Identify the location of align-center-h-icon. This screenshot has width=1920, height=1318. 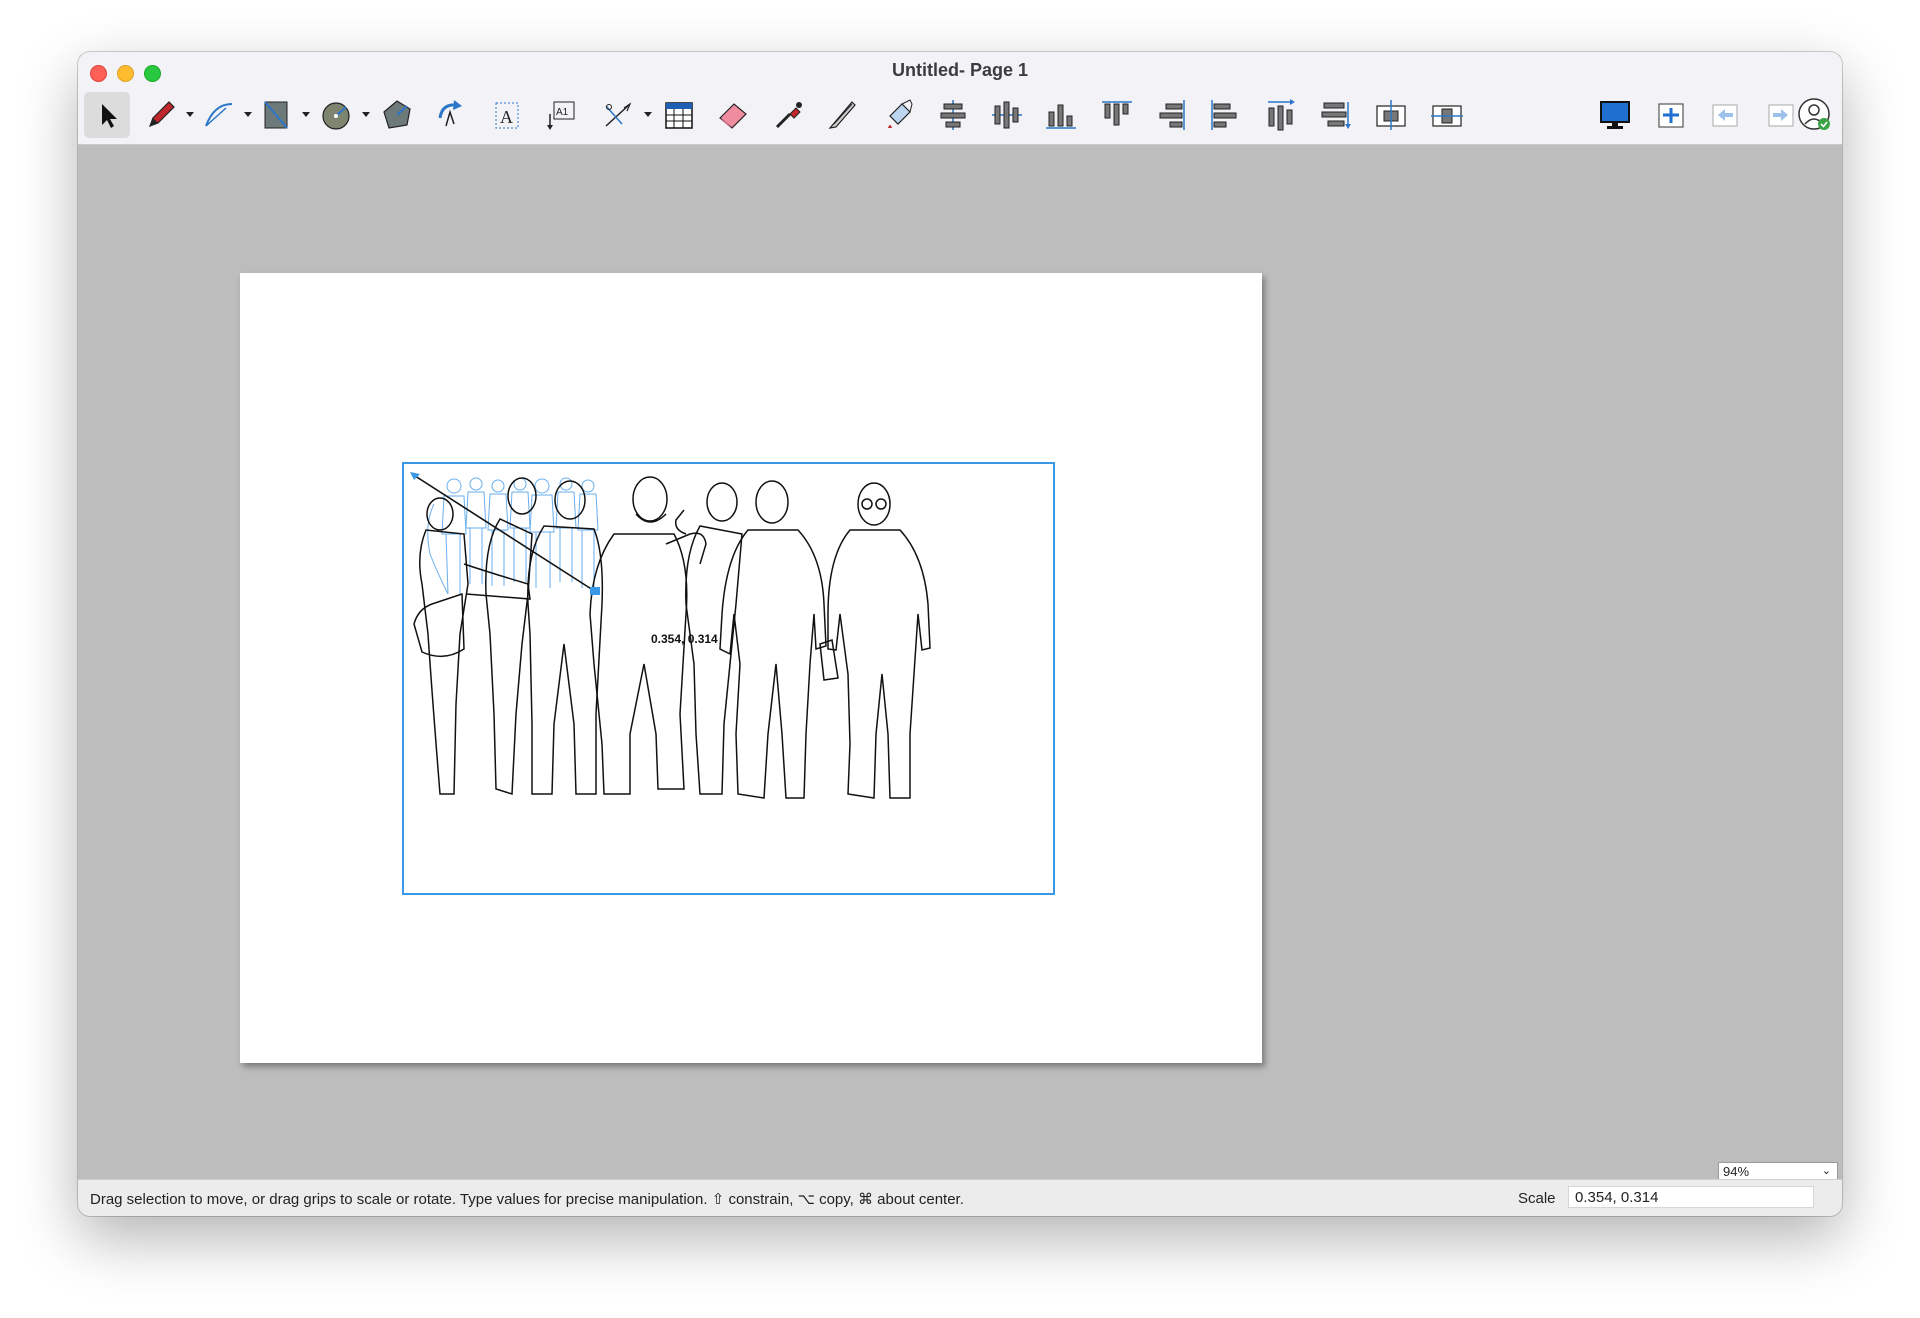
(953, 115).